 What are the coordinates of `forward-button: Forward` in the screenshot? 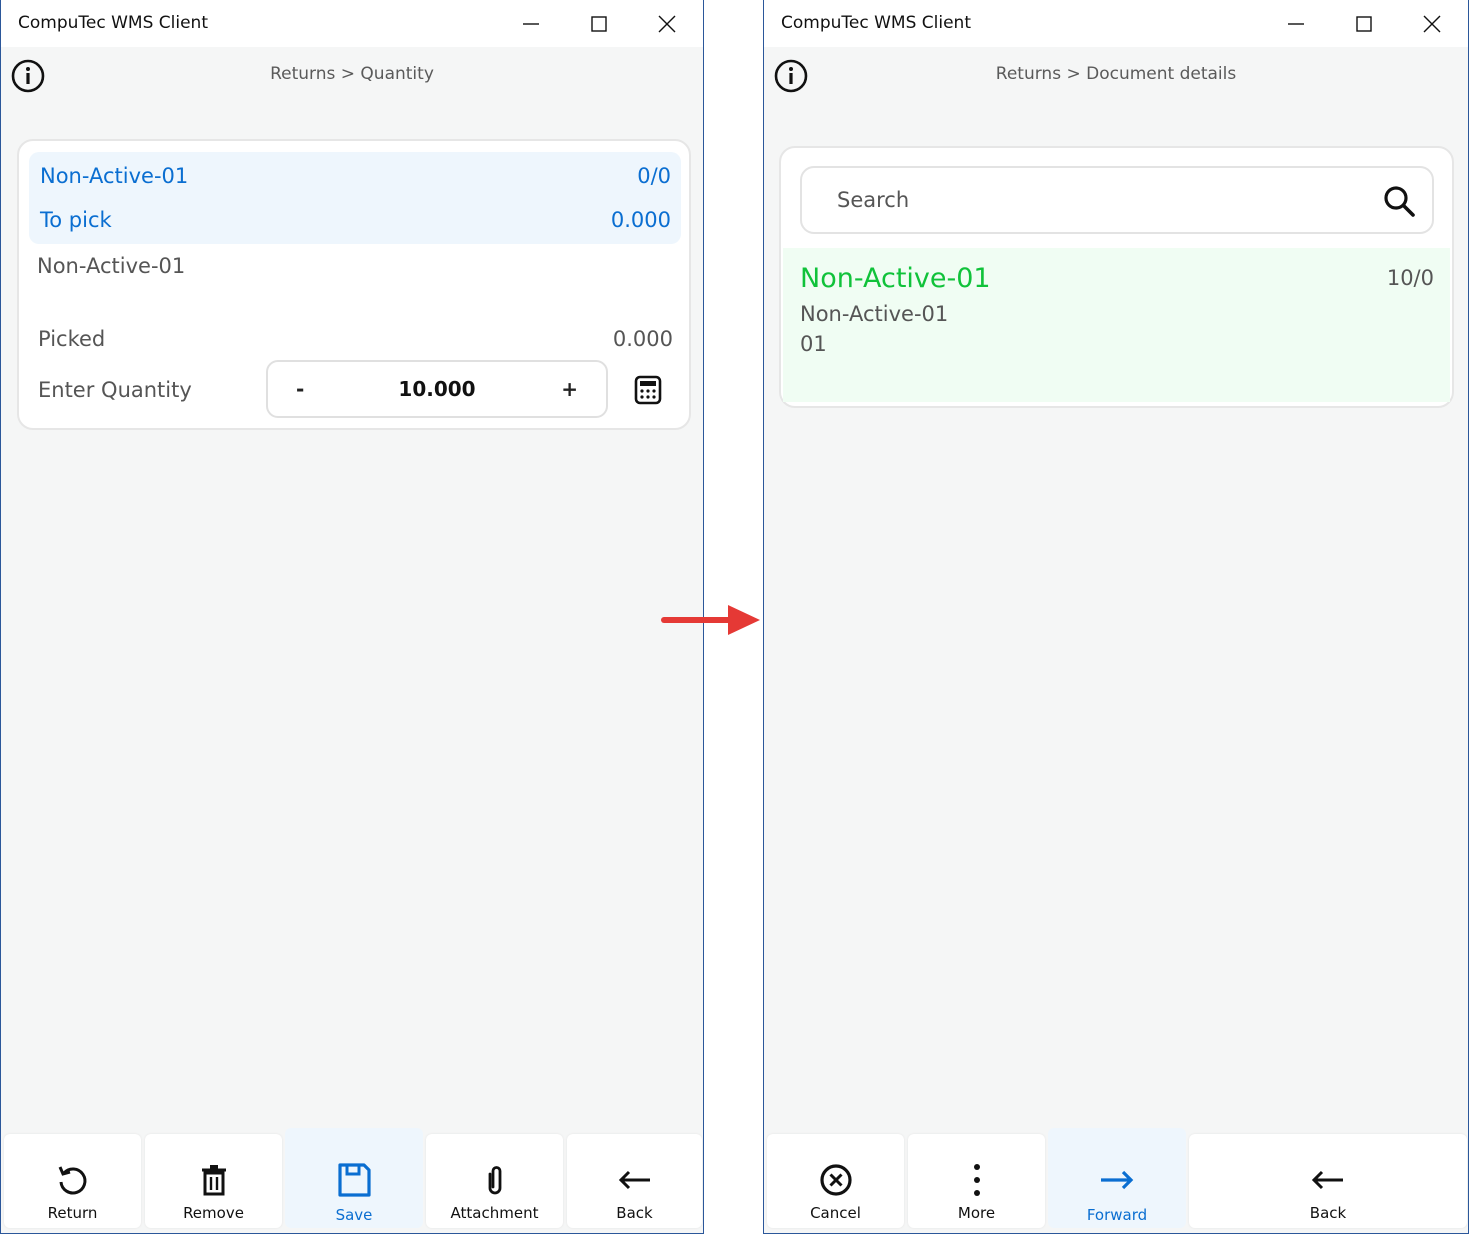 It's located at (1117, 1178).